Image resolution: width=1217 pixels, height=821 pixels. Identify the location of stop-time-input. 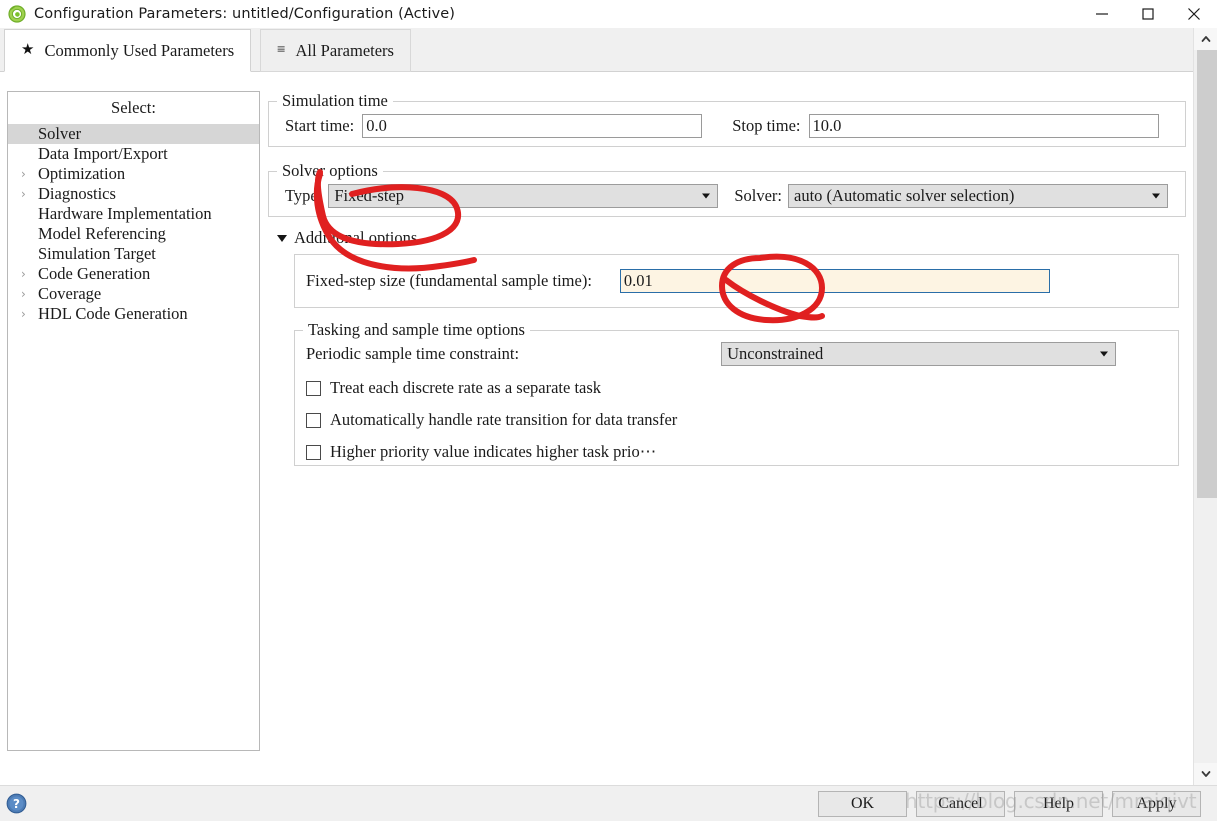
(983, 126).